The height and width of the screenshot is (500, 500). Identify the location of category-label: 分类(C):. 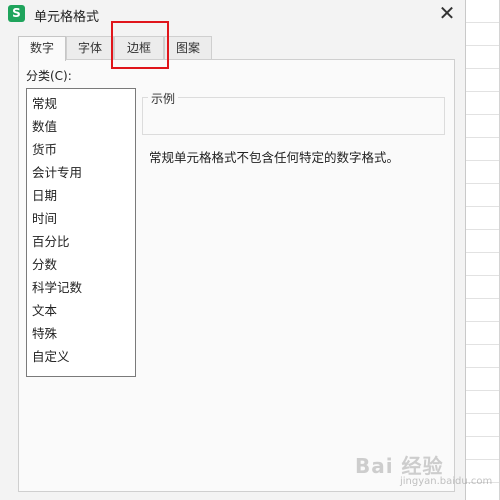
(49, 76).